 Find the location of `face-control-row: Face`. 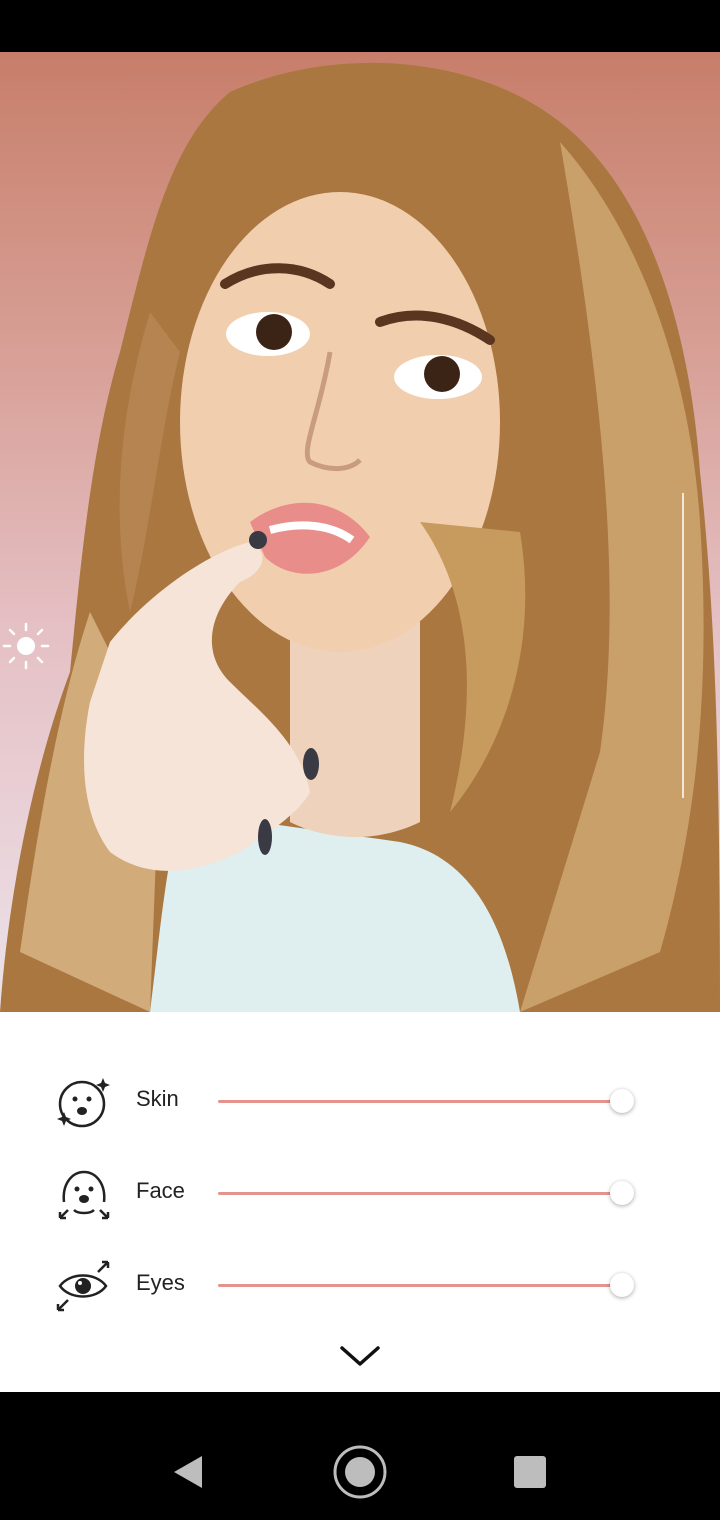

face-control-row: Face is located at coordinates (360, 1192).